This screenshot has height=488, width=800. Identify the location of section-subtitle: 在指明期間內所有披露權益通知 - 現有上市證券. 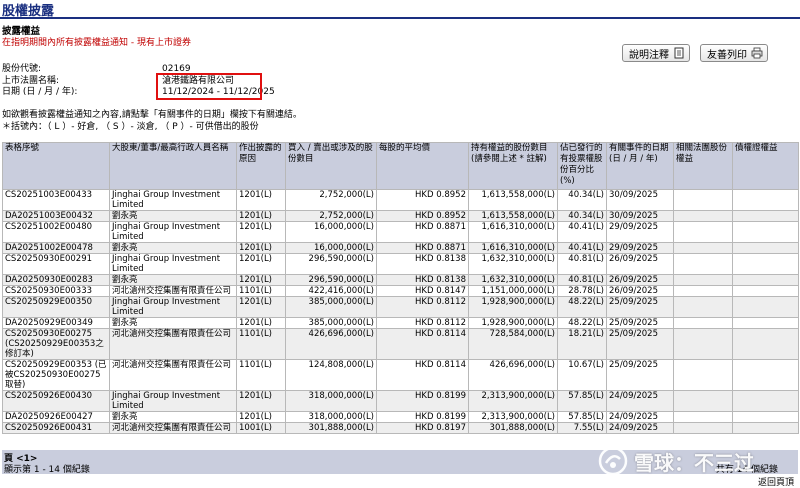
(96, 43).